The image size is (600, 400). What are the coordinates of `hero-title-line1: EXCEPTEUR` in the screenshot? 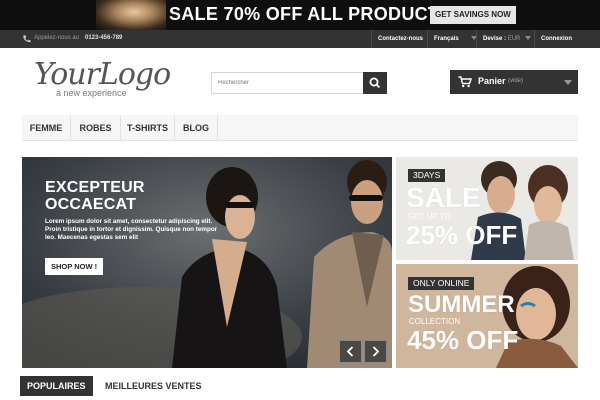 It's located at (95, 187).